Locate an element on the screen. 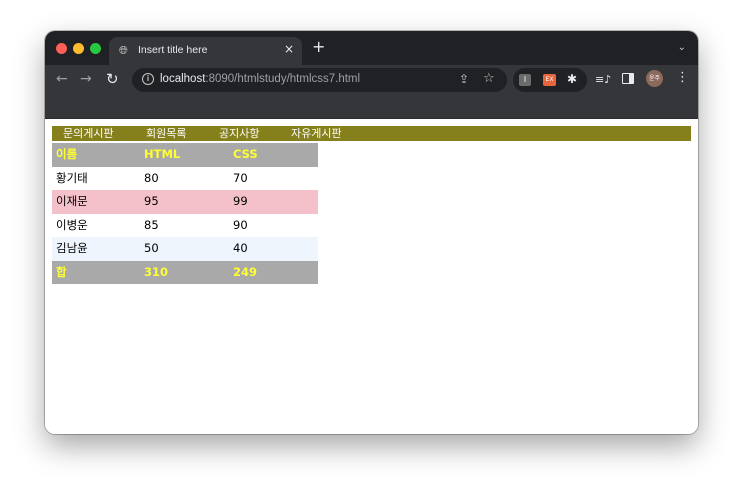  extensions-group: I EX ✱ is located at coordinates (550, 80).